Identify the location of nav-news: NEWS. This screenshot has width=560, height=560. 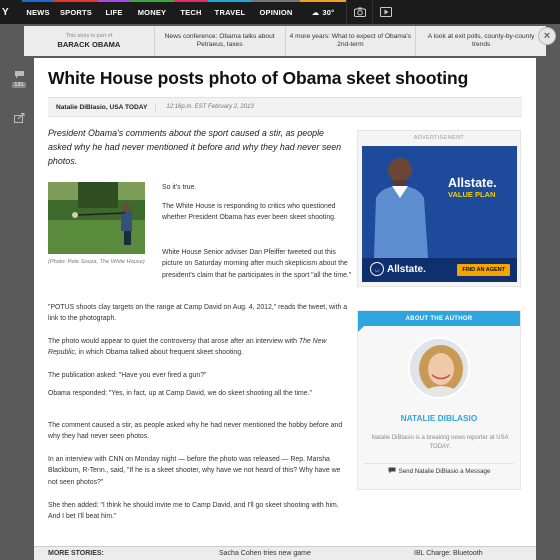
(38, 12).